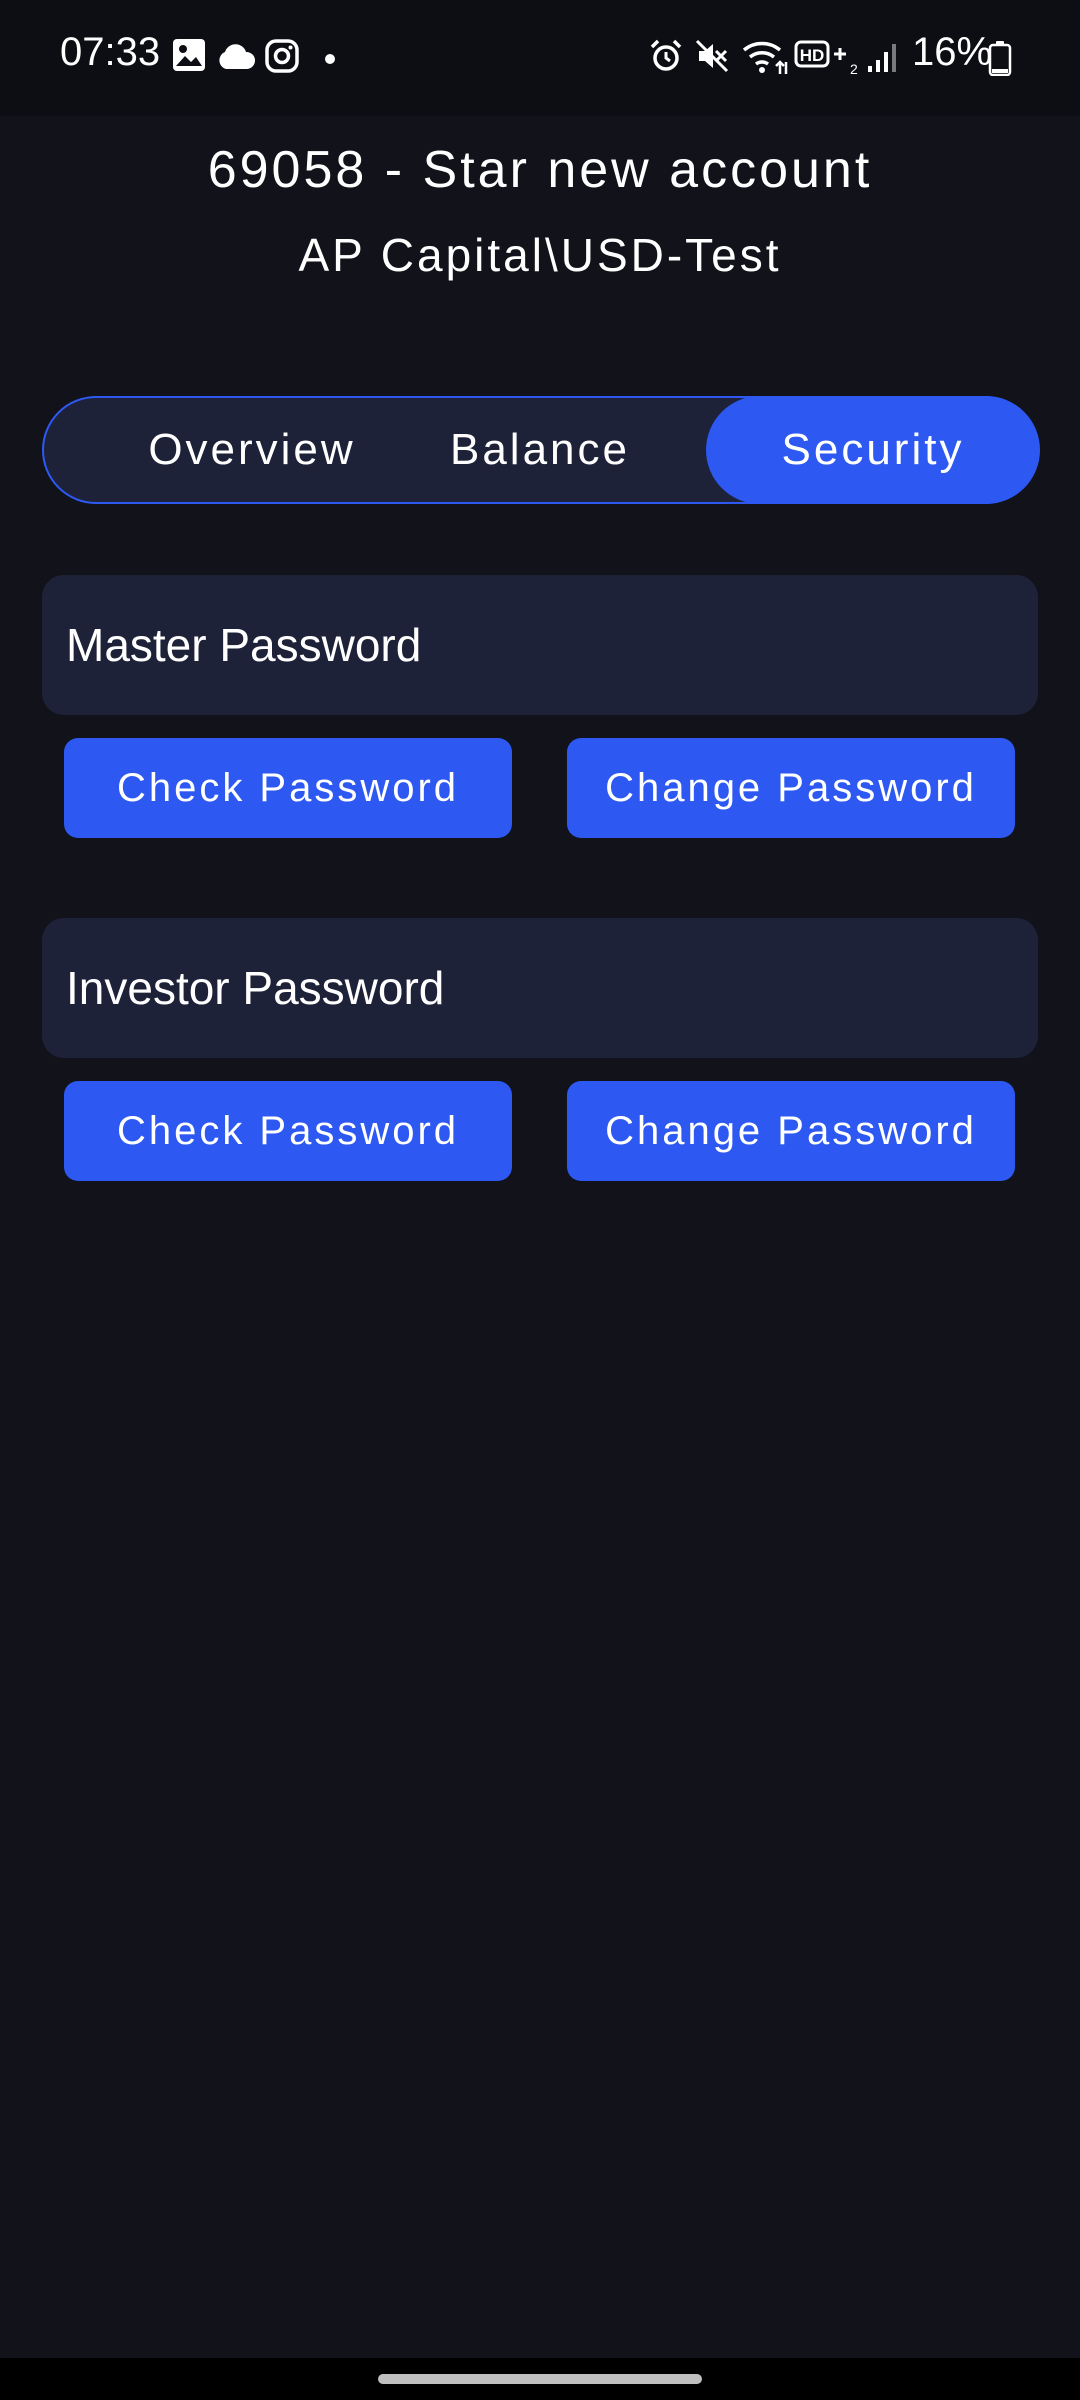 The width and height of the screenshot is (1080, 2400). Describe the element at coordinates (540, 988) in the screenshot. I see `investor-password-label: Investor Password` at that location.